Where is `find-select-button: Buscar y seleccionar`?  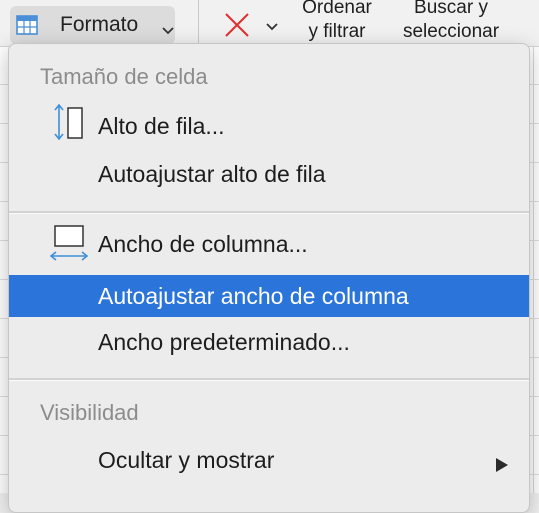 find-select-button: Buscar y seleccionar is located at coordinates (451, 22).